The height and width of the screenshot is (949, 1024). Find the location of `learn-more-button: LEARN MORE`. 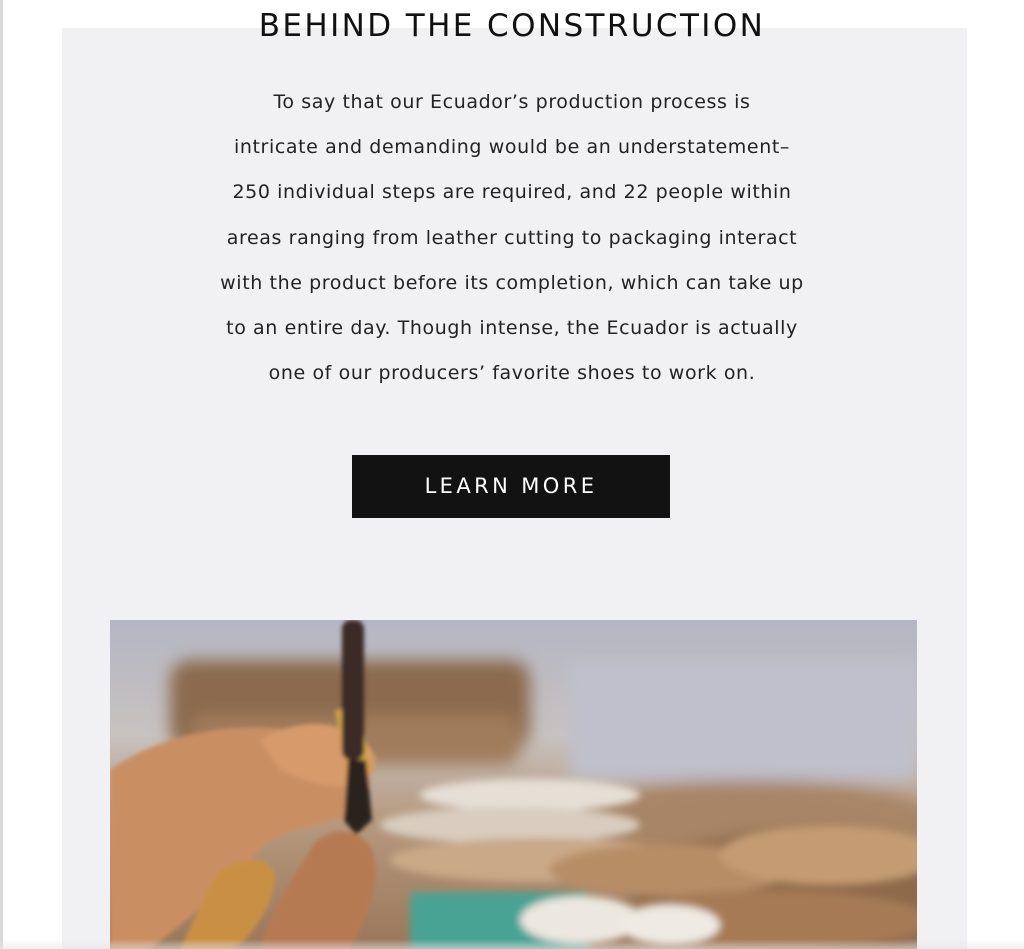

learn-more-button: LEARN MORE is located at coordinates (511, 486).